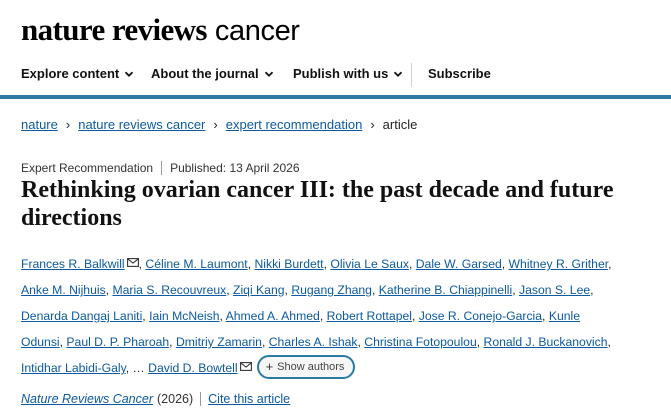  Describe the element at coordinates (259, 290) in the screenshot. I see `author-link: Ziqi Kang` at that location.